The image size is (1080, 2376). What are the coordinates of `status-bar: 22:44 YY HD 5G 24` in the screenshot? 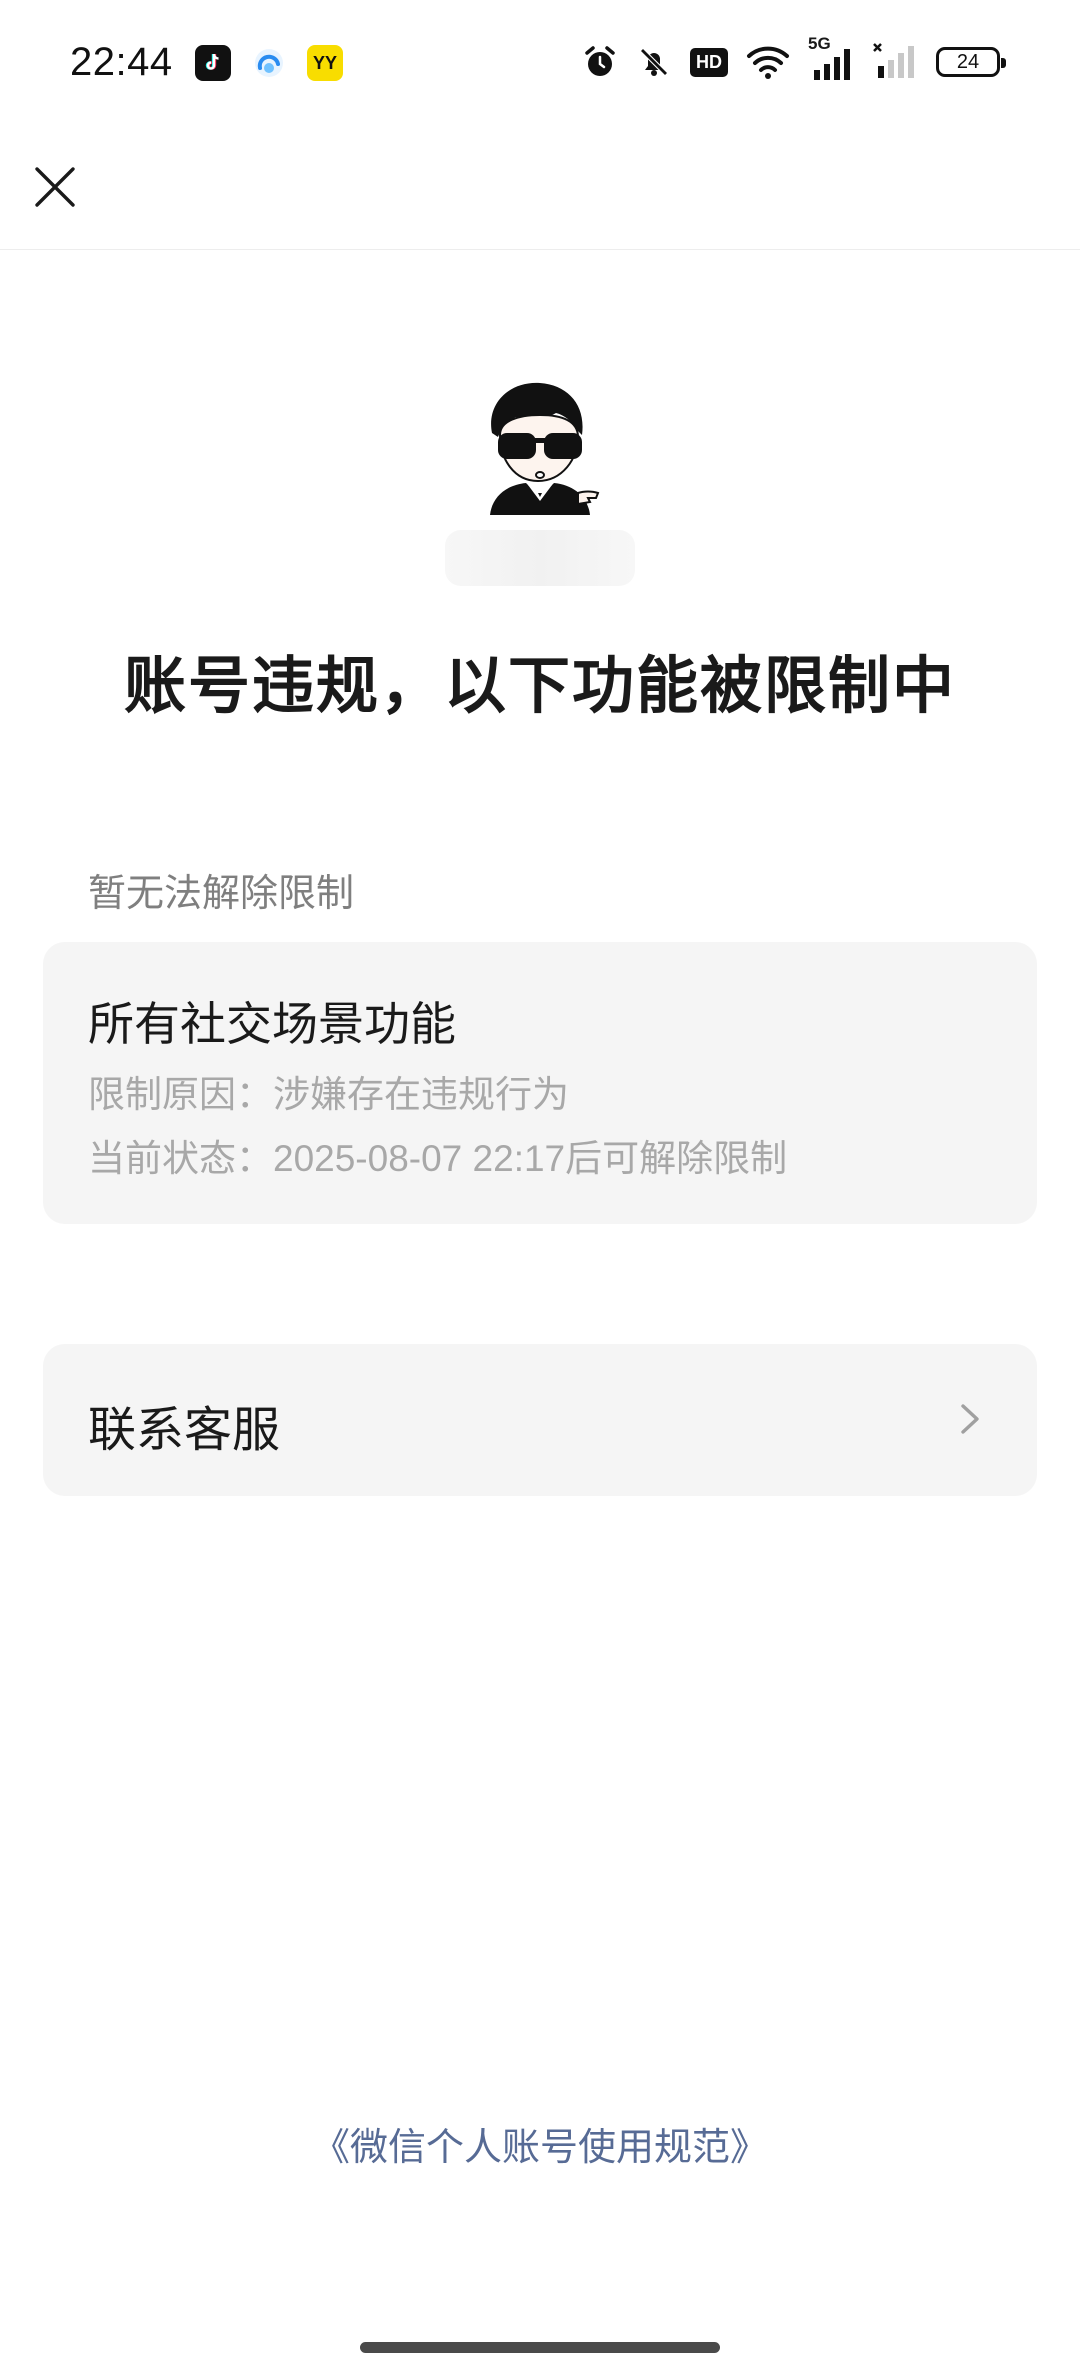 It's located at (540, 65).